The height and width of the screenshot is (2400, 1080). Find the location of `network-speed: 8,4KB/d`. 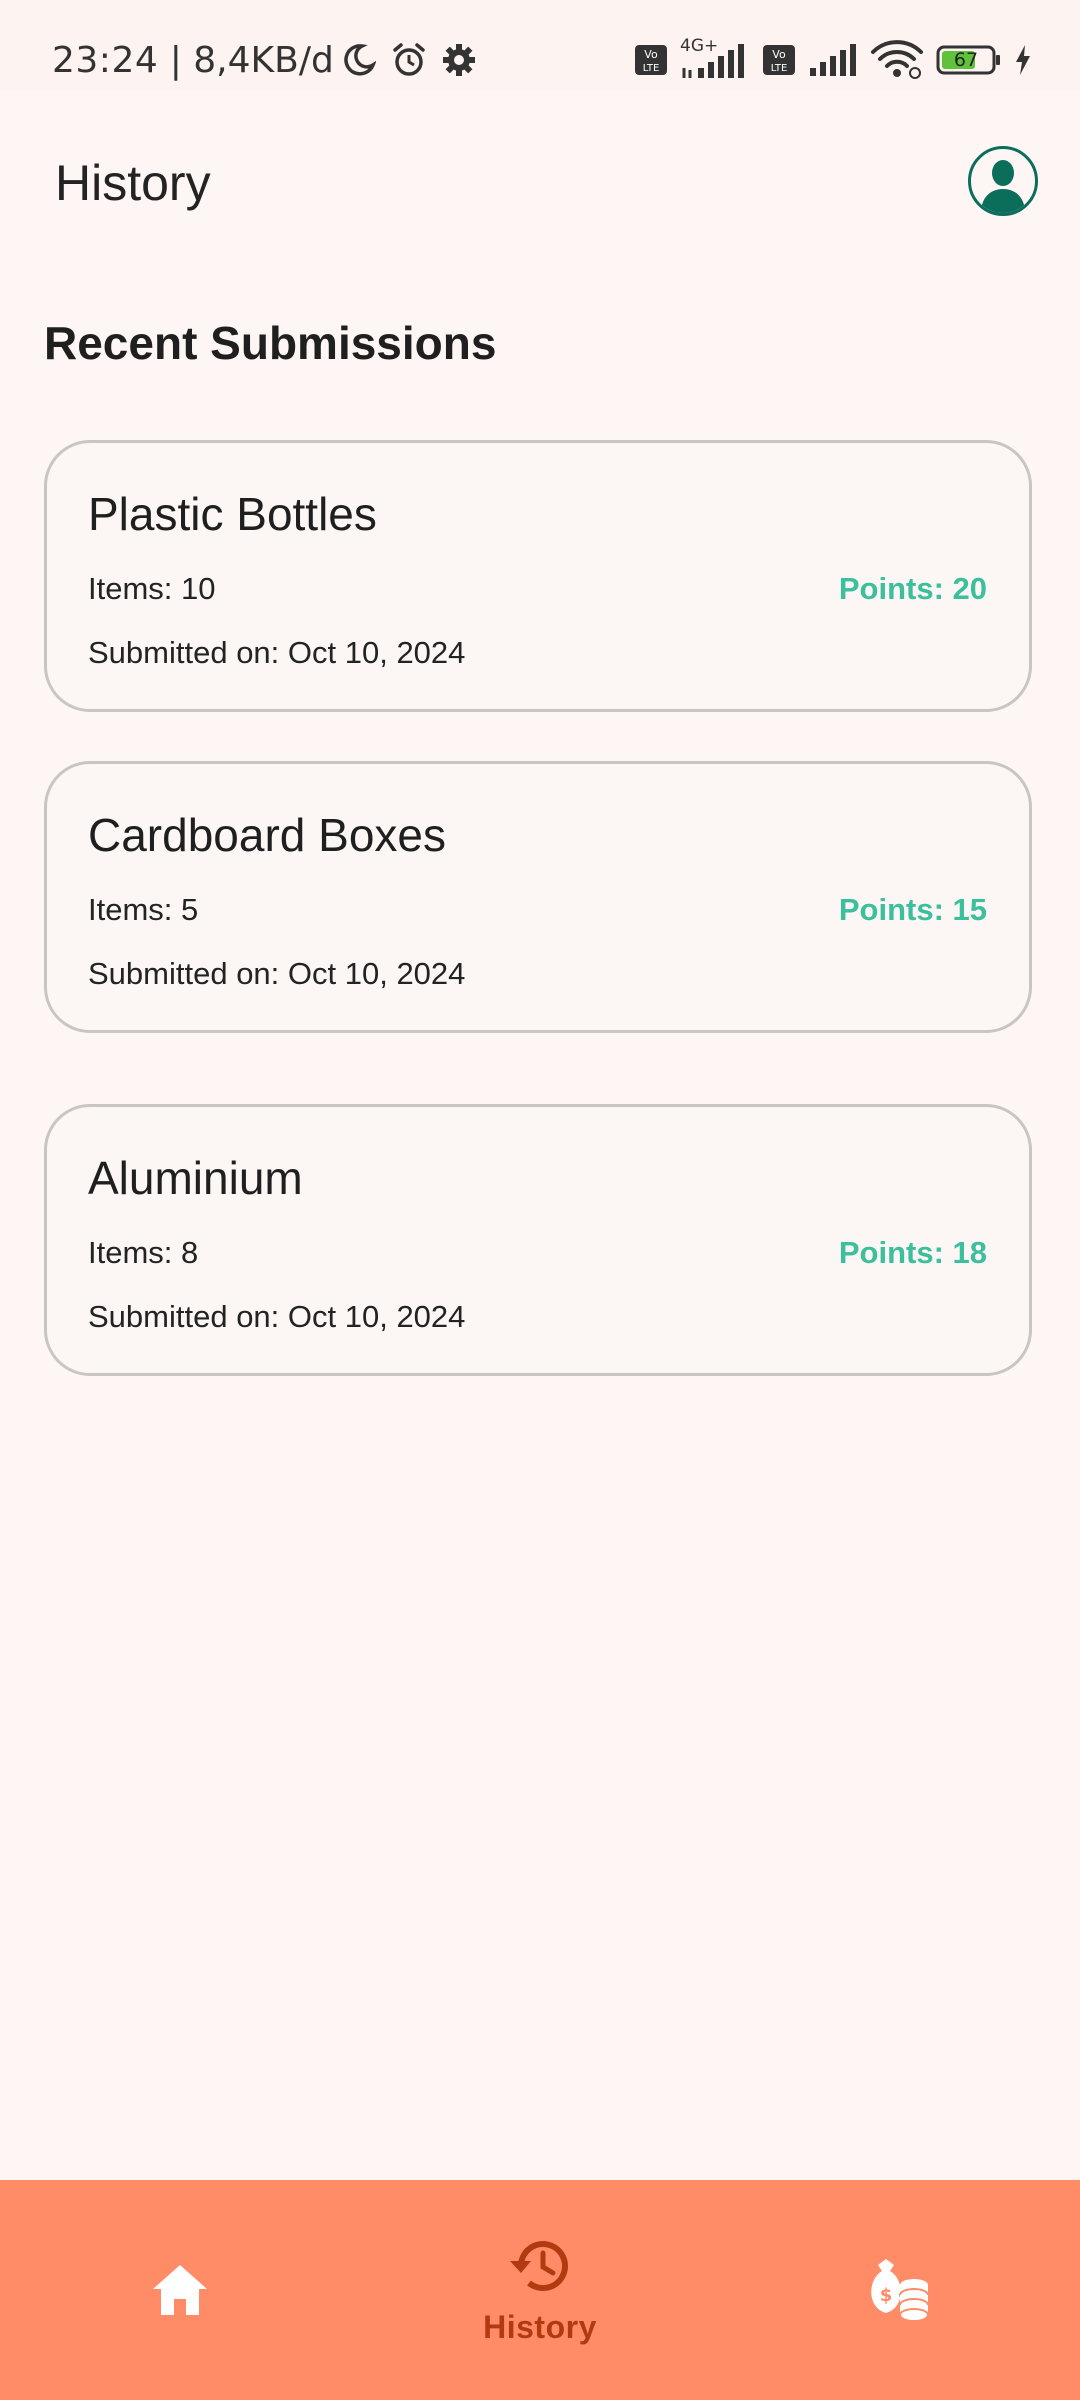

network-speed: 8,4KB/d is located at coordinates (263, 60).